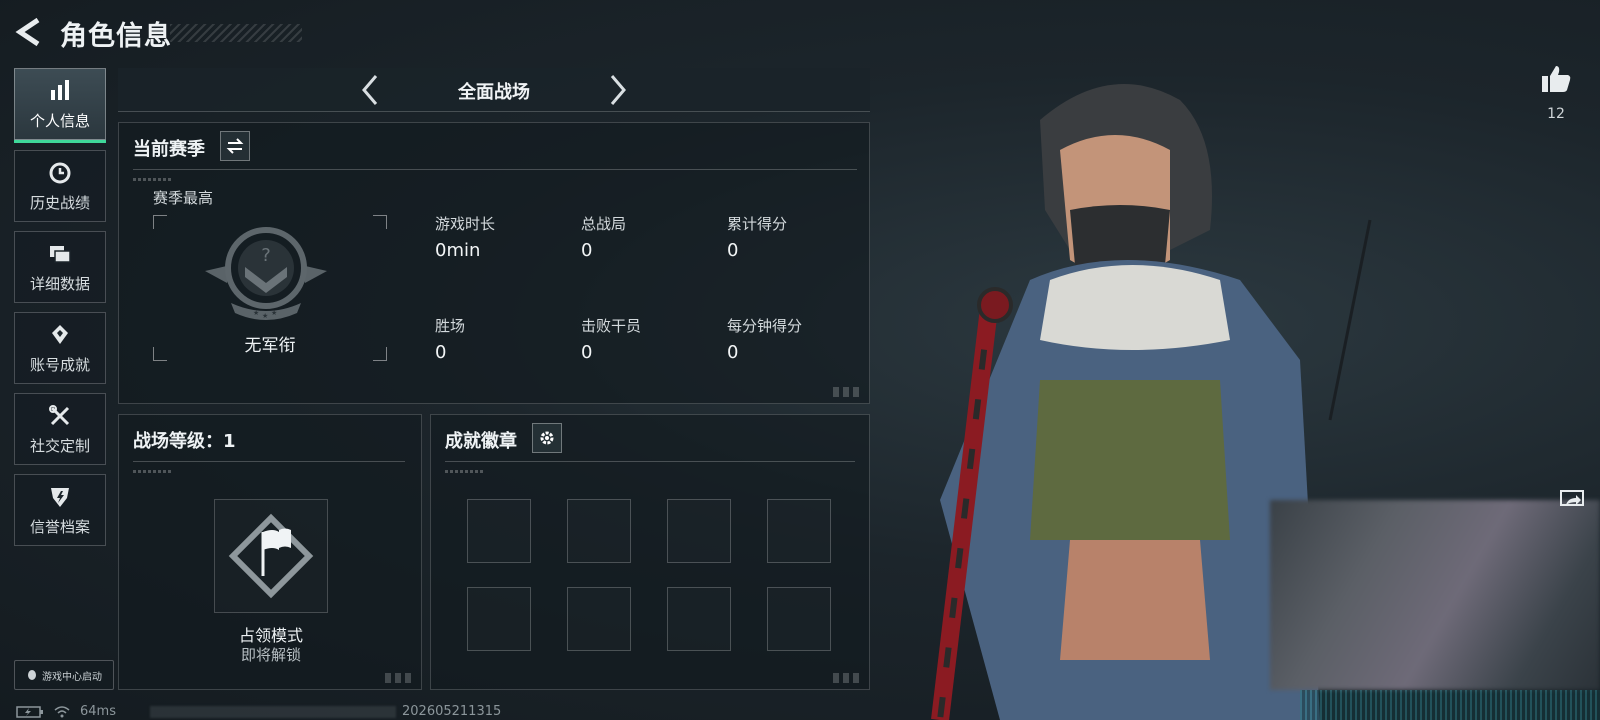 Image resolution: width=1600 pixels, height=720 pixels. I want to click on stat-label: 胜场, so click(450, 326).